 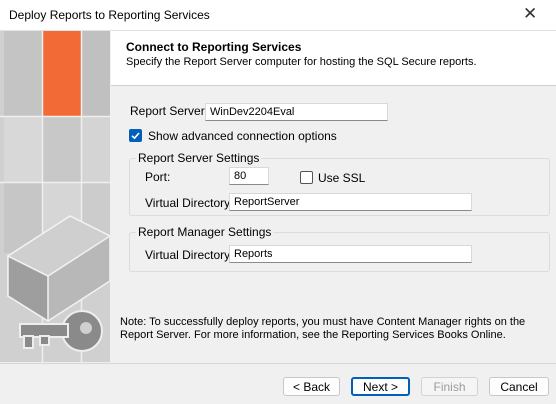 I want to click on finish-button: Finish, so click(x=449, y=386).